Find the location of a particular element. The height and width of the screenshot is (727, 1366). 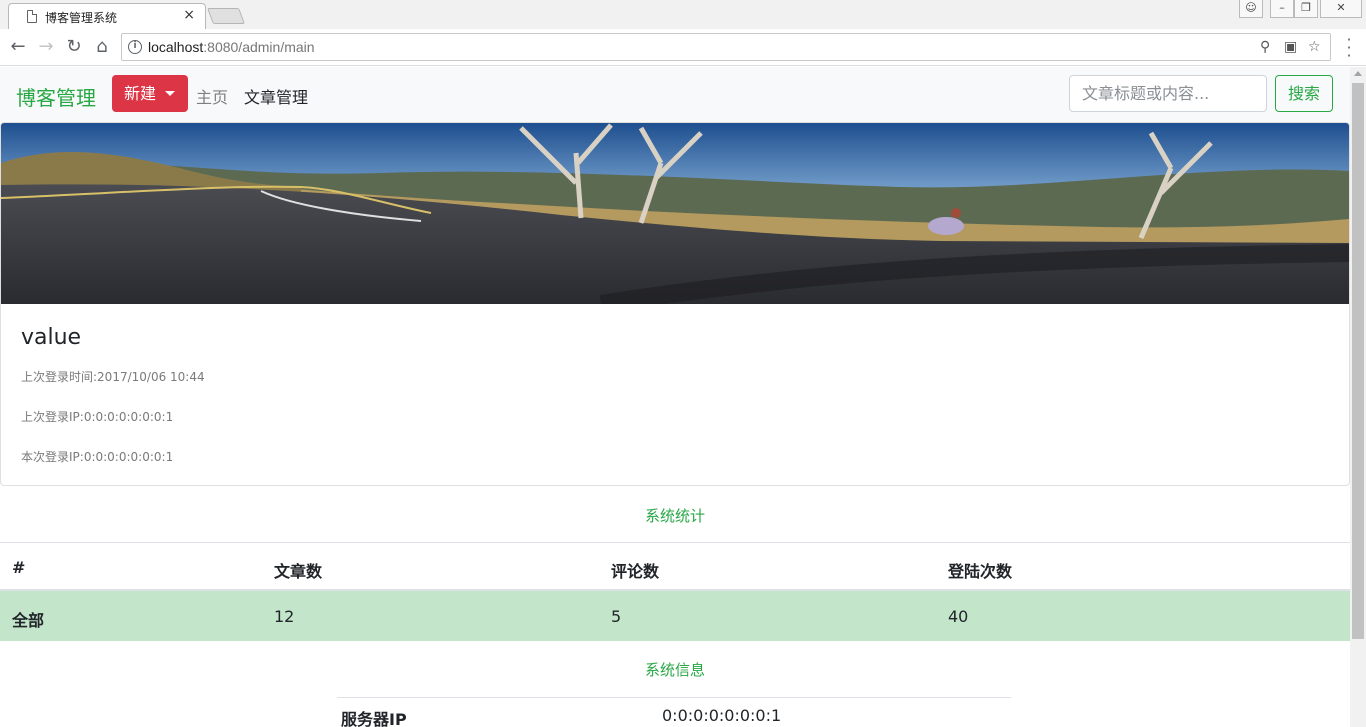

info-icon: i is located at coordinates (135, 47).